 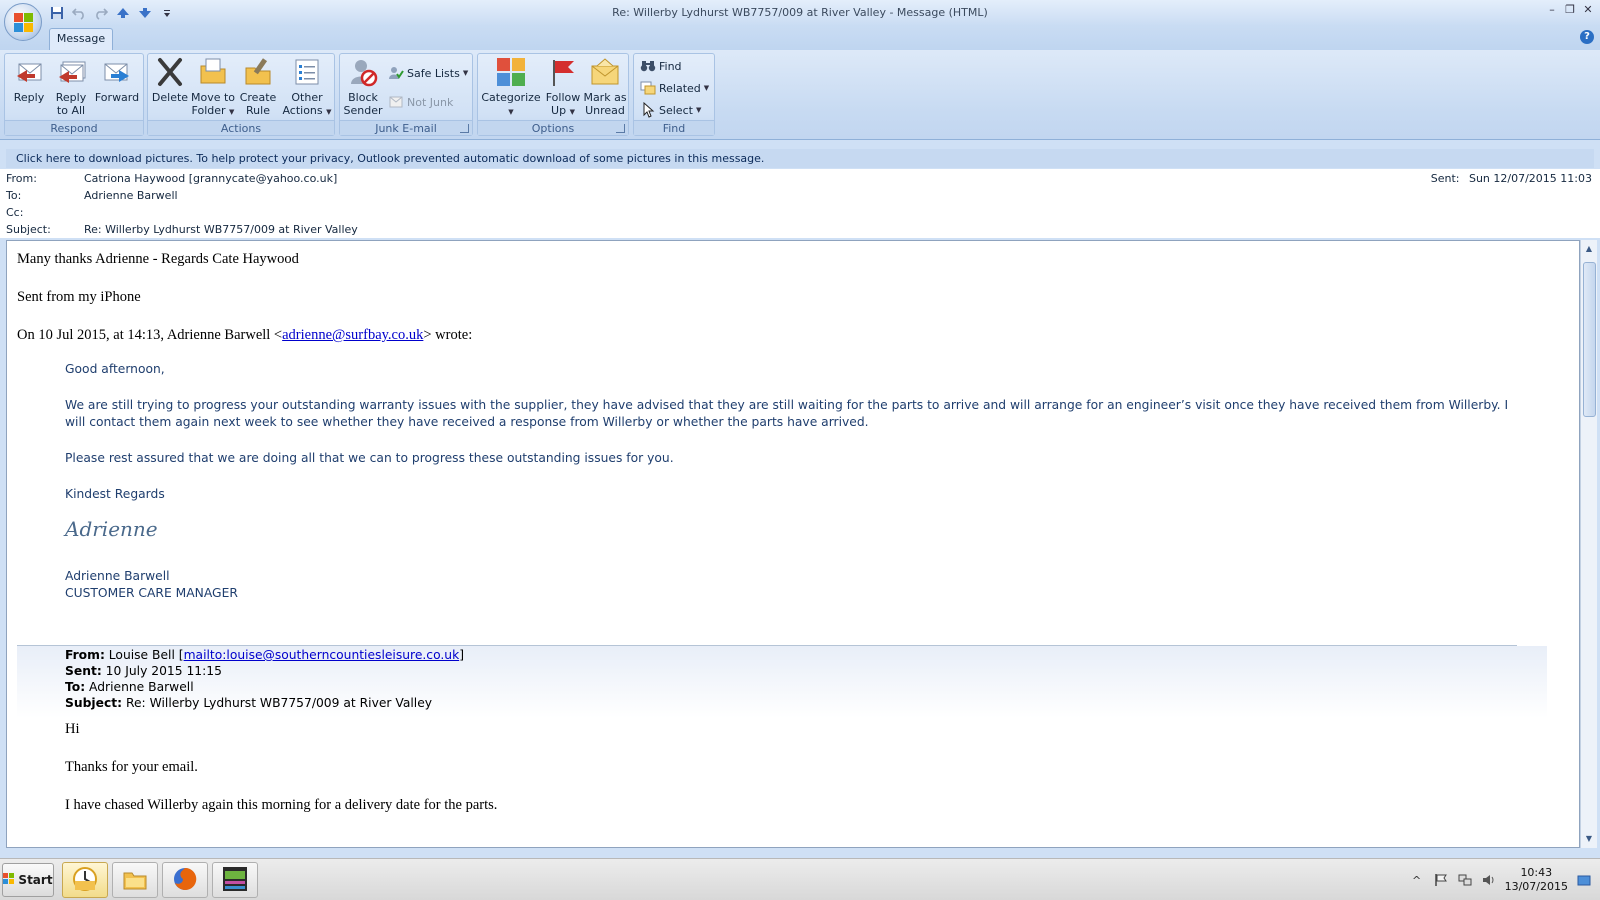 I want to click on cc-label: Cc:, so click(x=15, y=212).